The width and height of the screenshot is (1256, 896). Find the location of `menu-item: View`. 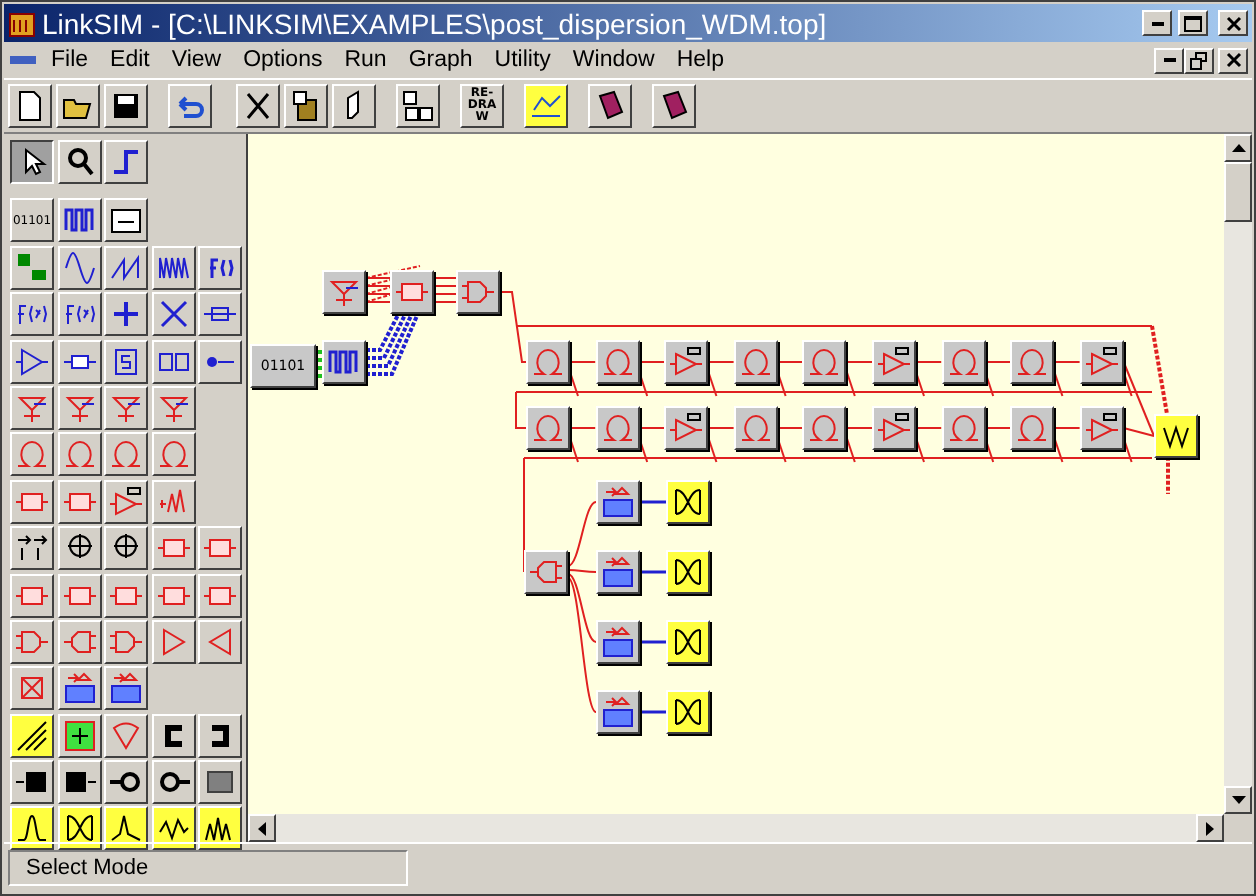

menu-item: View is located at coordinates (196, 60).